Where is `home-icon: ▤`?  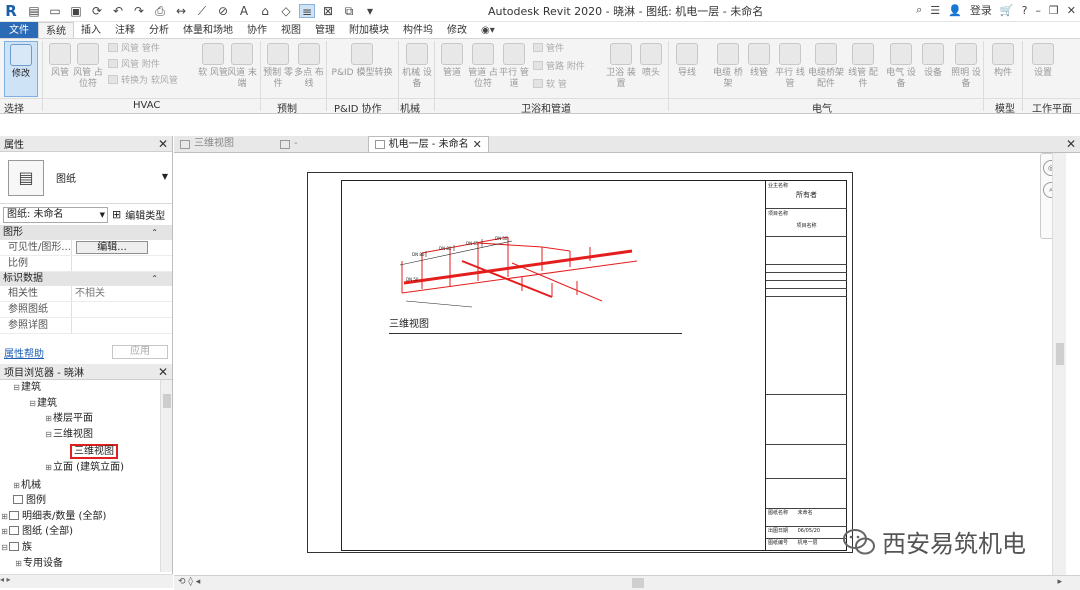
home-icon: ▤ is located at coordinates (34, 11).